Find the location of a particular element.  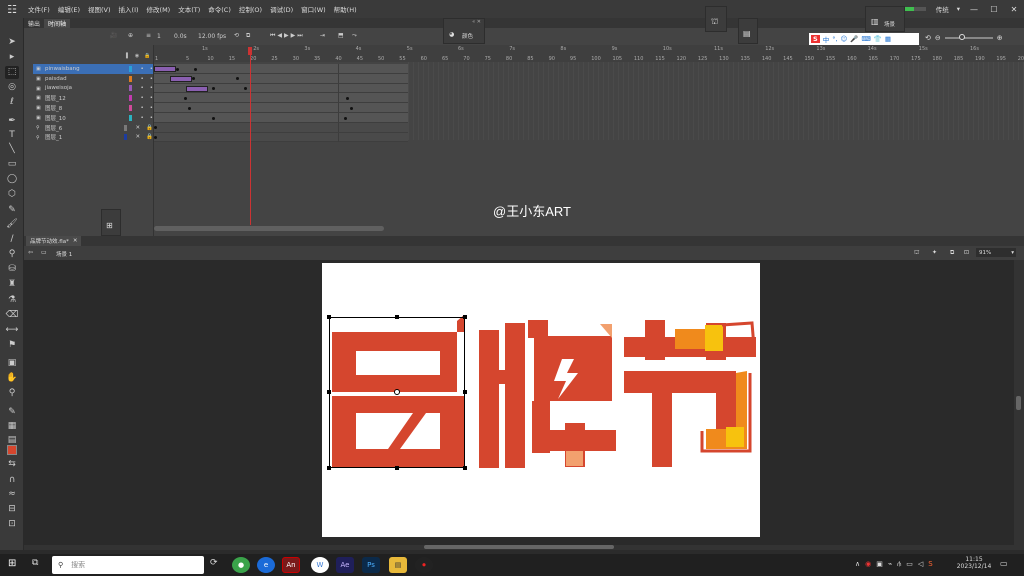

menu-item: 视图(V) is located at coordinates (99, 9).